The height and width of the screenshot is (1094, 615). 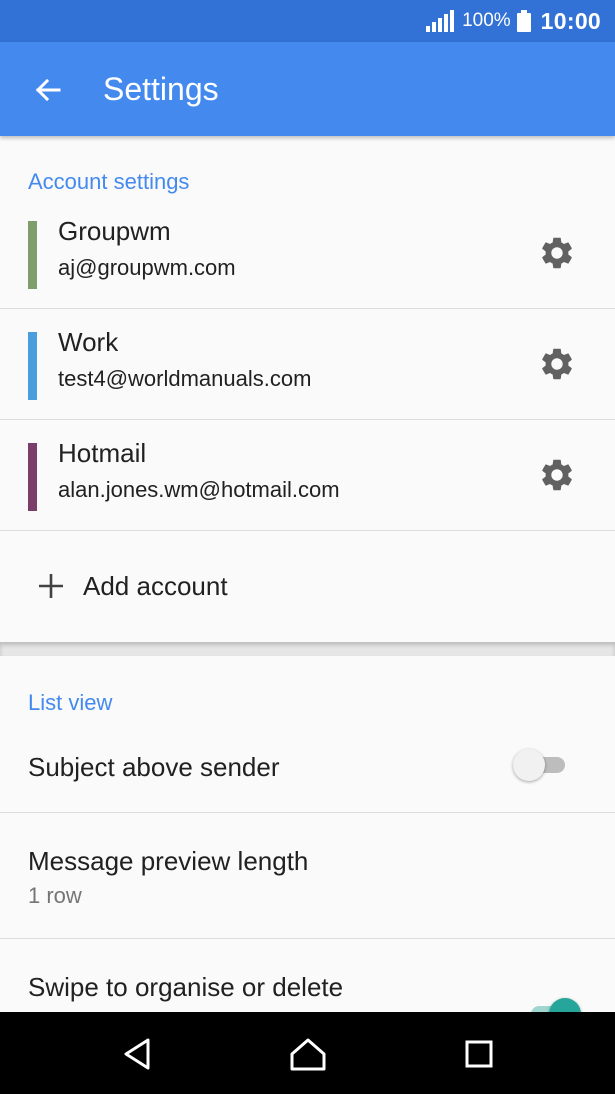 What do you see at coordinates (155, 586) in the screenshot?
I see `add-account-label: Add account` at bounding box center [155, 586].